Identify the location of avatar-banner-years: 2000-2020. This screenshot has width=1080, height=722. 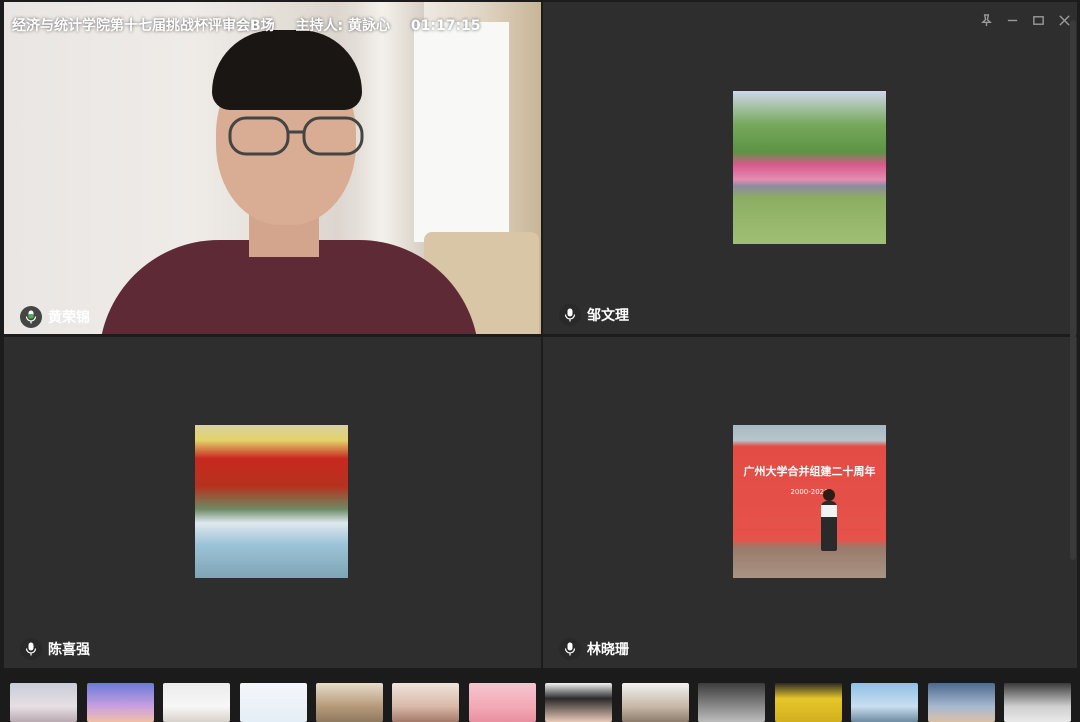
(809, 492).